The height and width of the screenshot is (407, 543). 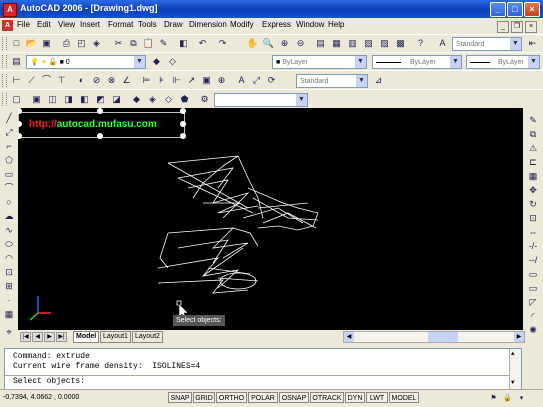 What do you see at coordinates (147, 24) in the screenshot?
I see `menu-tools: Tools` at bounding box center [147, 24].